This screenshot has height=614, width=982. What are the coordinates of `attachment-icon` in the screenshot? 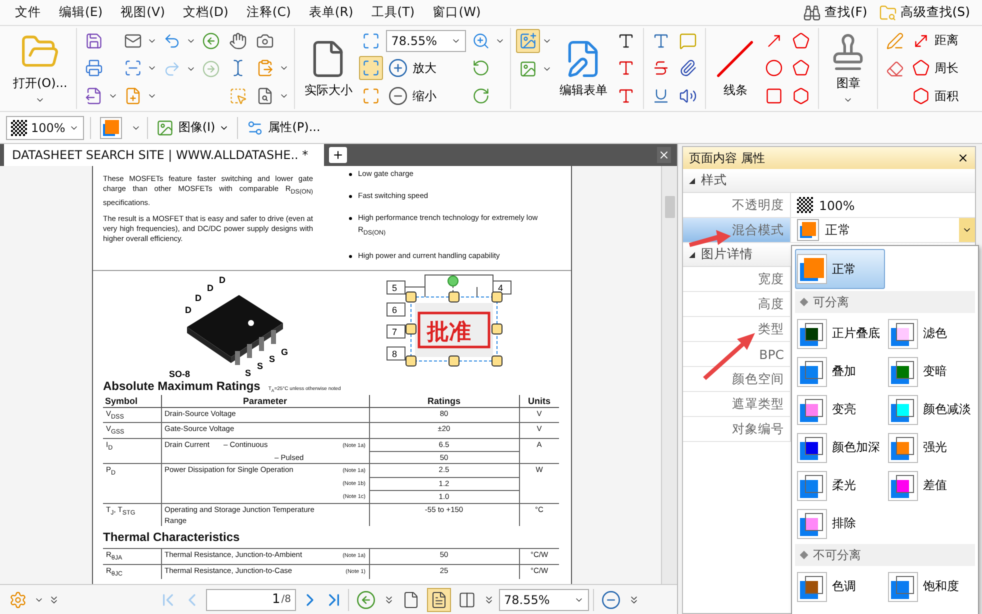 It's located at (688, 68).